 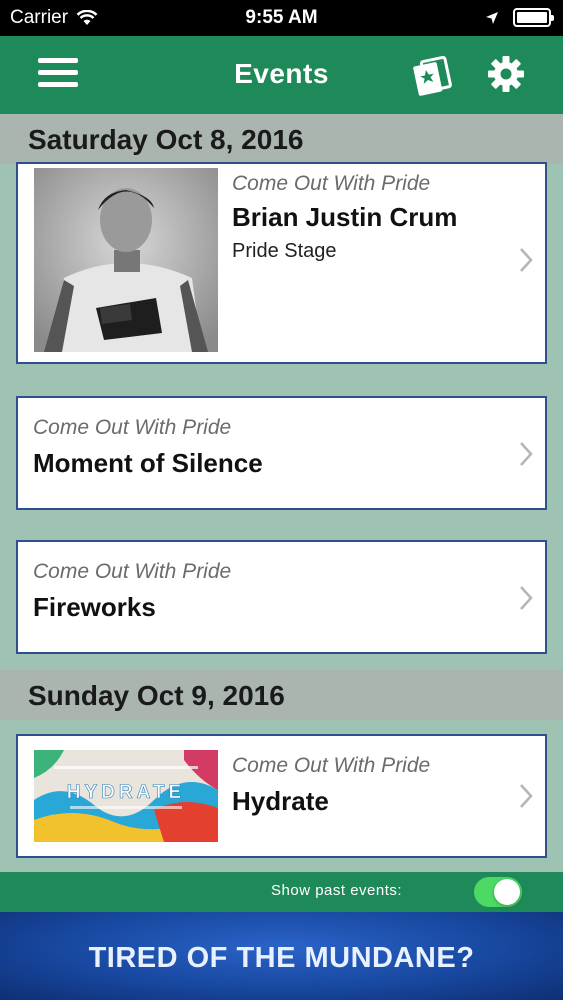 I want to click on status-bar: Carrier 9:55 AM, so click(x=281, y=18).